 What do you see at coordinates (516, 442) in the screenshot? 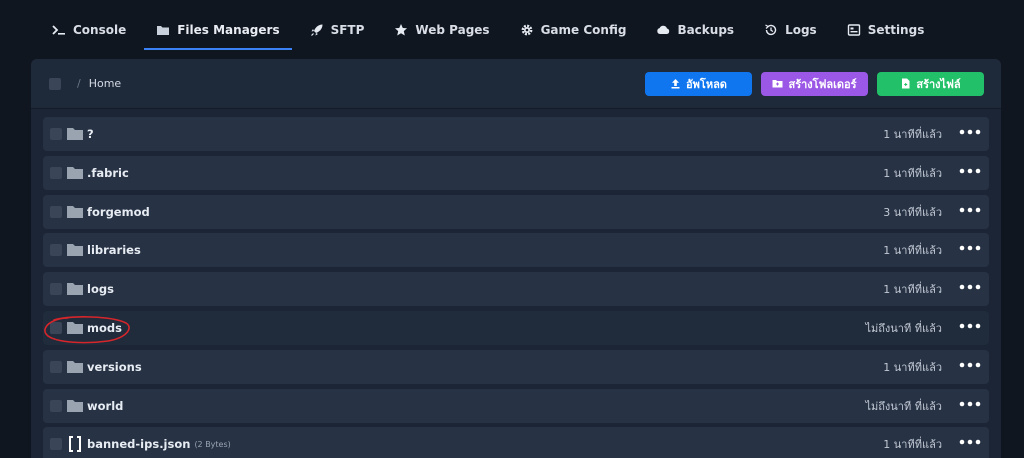
I see `file-row: banned-ips.json (2 Bytes) 1 นาทีที่แล้ว` at bounding box center [516, 442].